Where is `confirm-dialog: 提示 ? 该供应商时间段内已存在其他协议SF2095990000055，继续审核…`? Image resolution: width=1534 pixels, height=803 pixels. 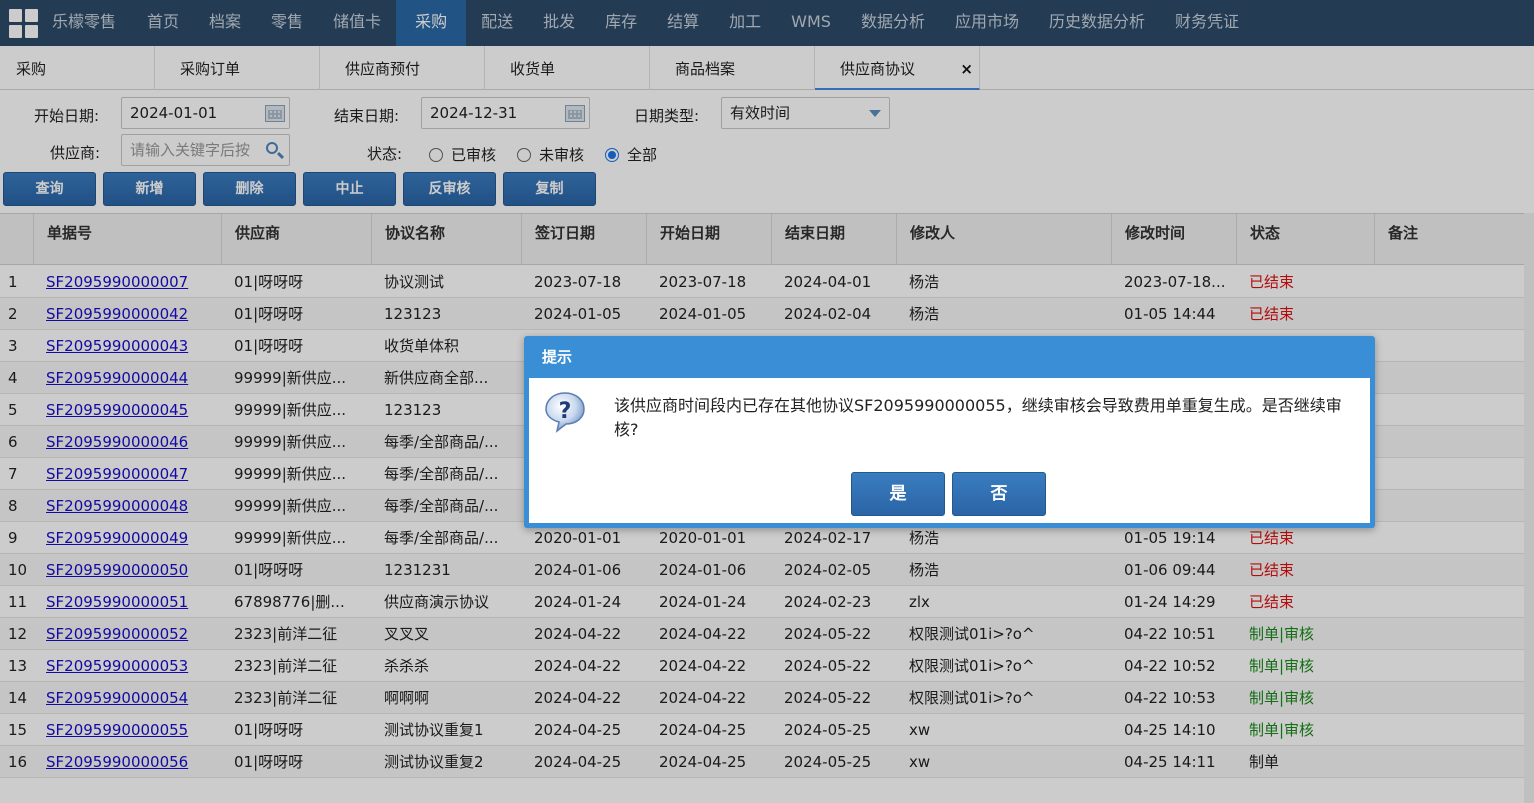 confirm-dialog: 提示 ? 该供应商时间段内已存在其他协议SF2095990000055，继续审核… is located at coordinates (949, 432).